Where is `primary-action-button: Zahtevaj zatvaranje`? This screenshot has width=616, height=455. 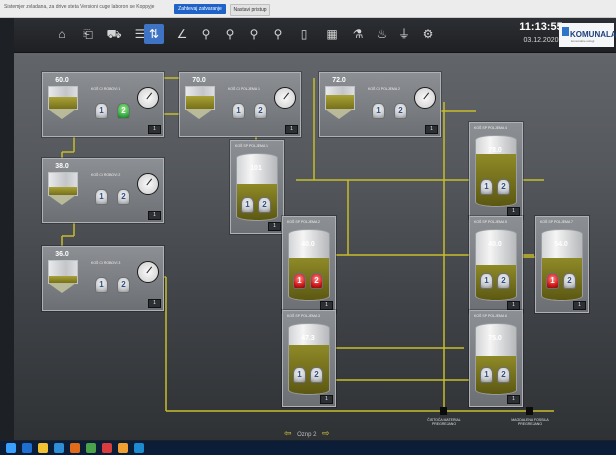
primary-action-button: Zahtevaj zatvaranje is located at coordinates (200, 9).